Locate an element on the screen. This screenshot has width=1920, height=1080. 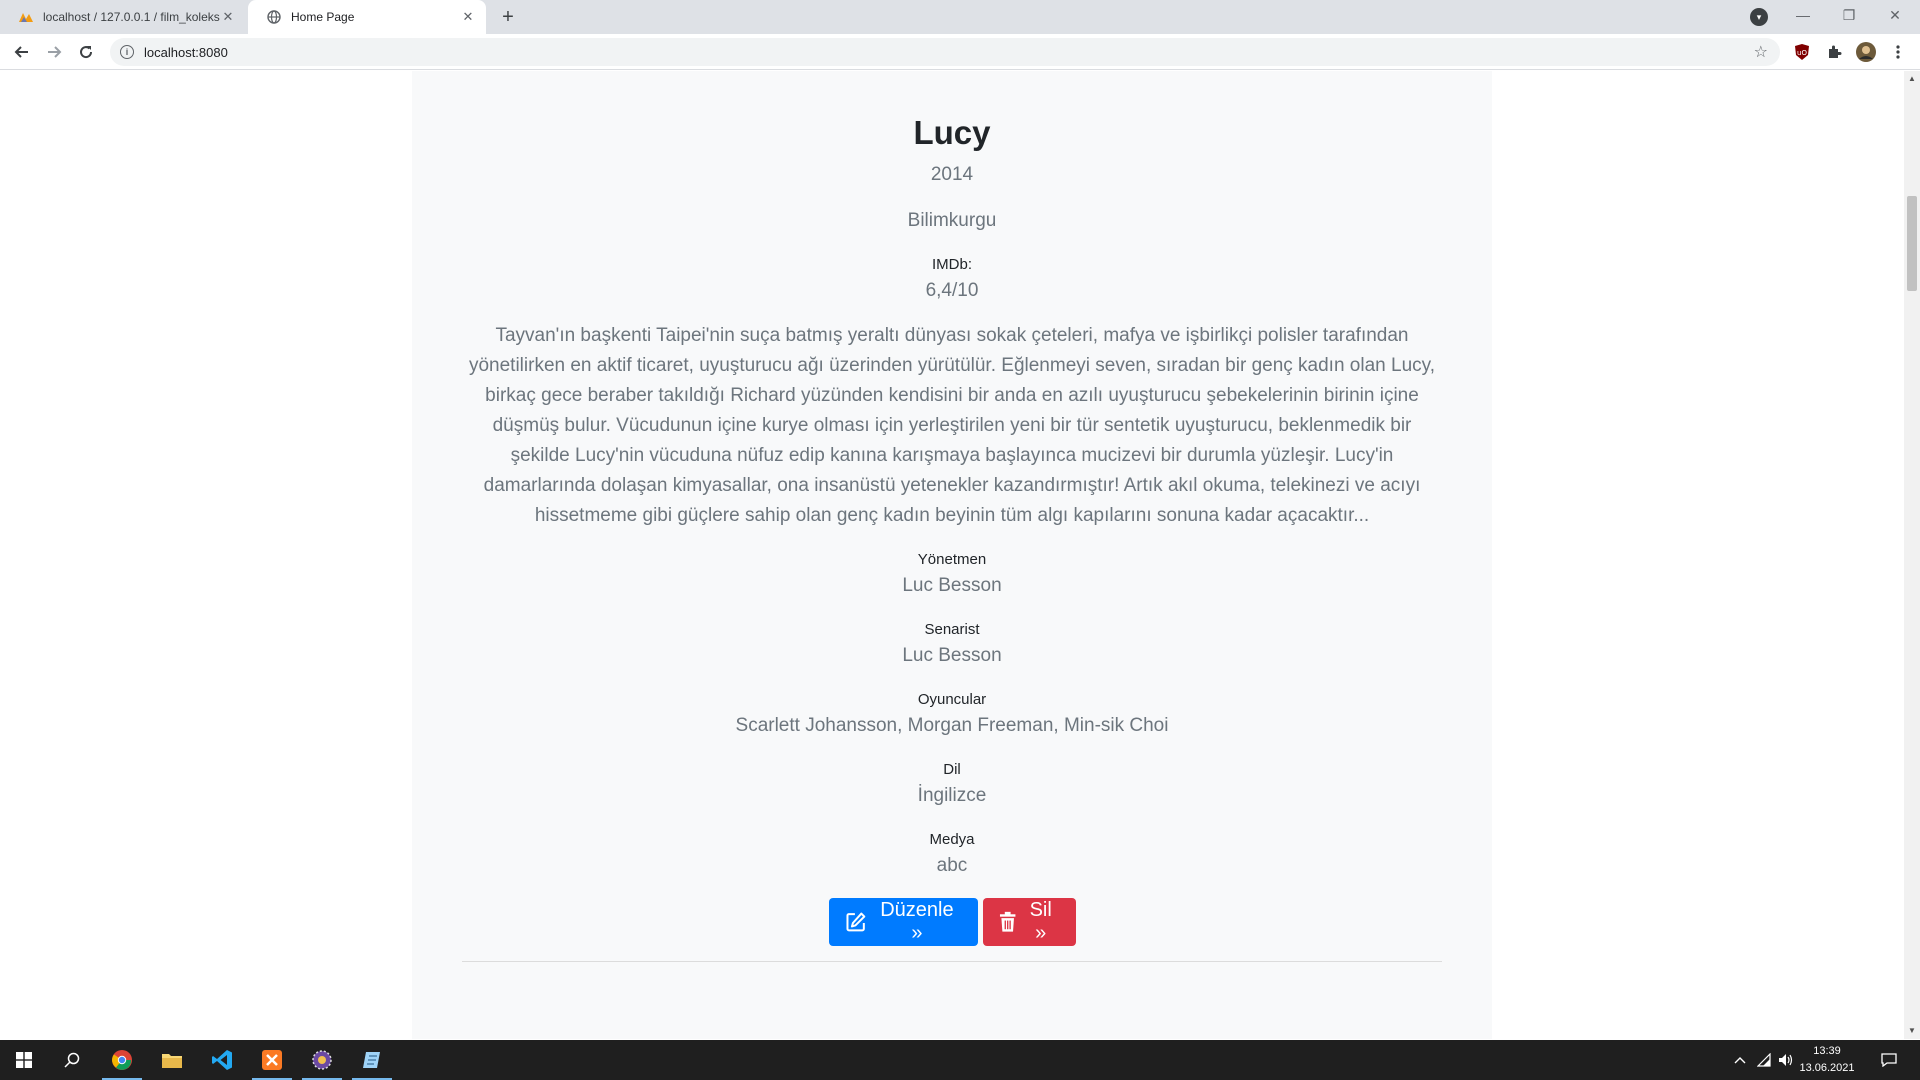
url-text: localhost:8080 is located at coordinates (186, 52).